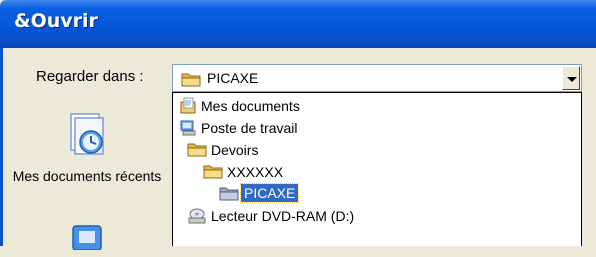  I want to click on list-item-label: PICAXE, so click(269, 193).